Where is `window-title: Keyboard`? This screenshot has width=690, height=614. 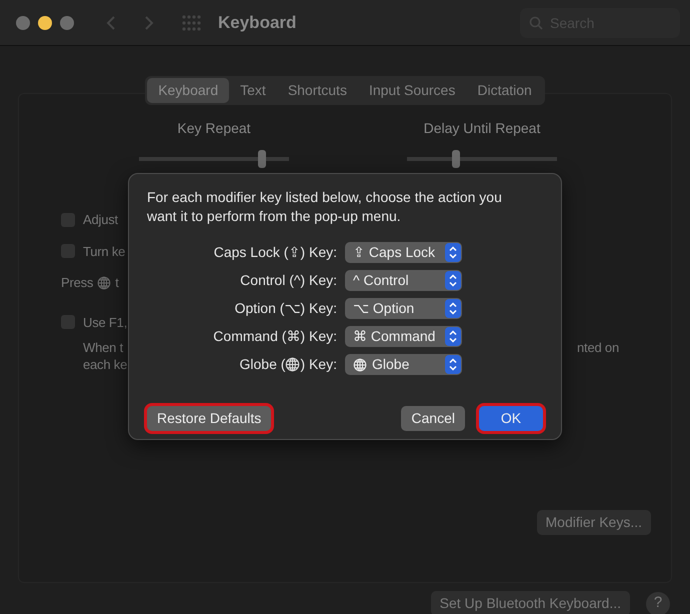 window-title: Keyboard is located at coordinates (257, 23).